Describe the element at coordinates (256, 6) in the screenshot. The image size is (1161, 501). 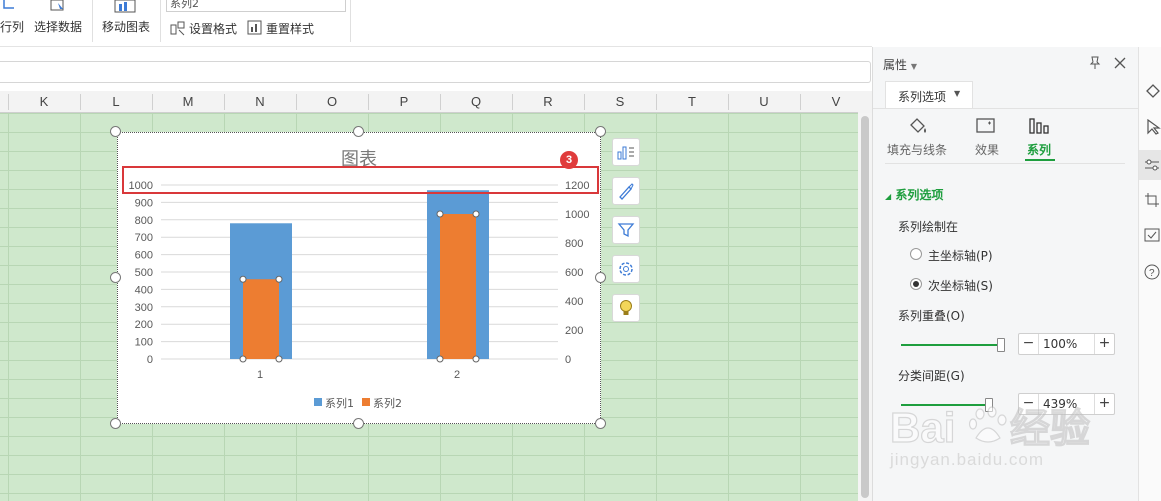
I see `series-select-dropdown: 系列2` at that location.